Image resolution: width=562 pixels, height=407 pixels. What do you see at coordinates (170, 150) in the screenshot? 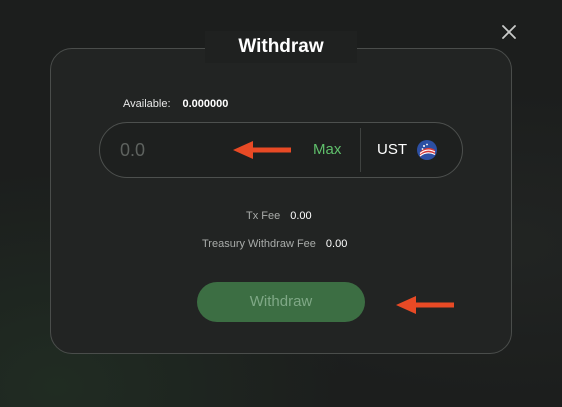
I see `amount-input` at bounding box center [170, 150].